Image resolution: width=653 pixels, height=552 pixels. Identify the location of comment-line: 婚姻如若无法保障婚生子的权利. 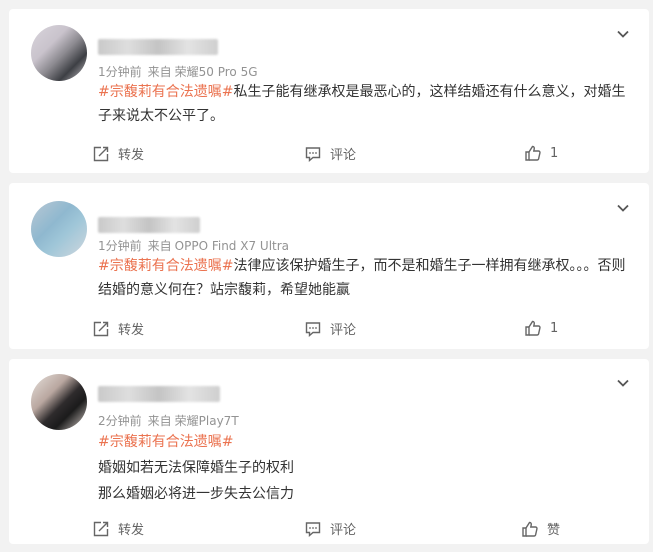
(196, 468).